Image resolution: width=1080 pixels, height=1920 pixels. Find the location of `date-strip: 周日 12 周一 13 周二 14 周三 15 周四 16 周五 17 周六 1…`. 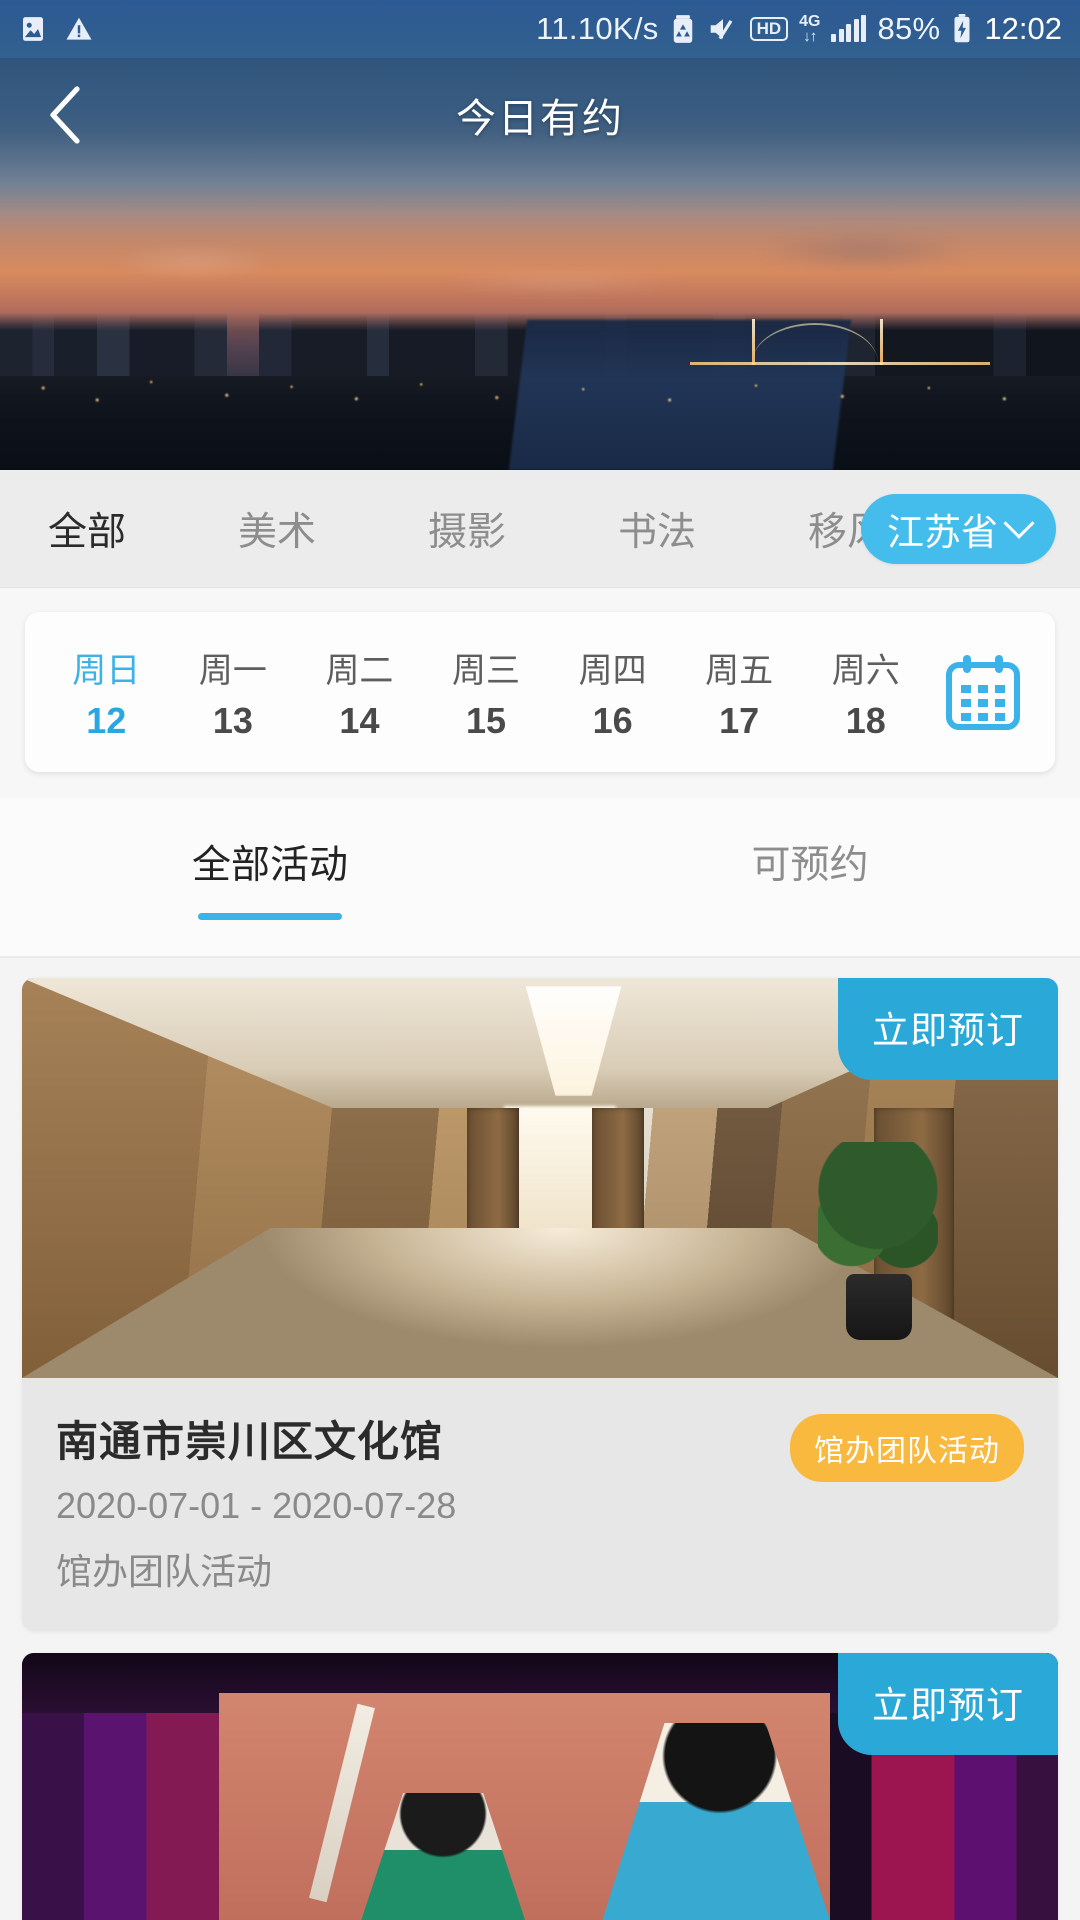

date-strip: 周日 12 周一 13 周二 14 周三 15 周四 16 周五 17 周六 1… is located at coordinates (540, 692).